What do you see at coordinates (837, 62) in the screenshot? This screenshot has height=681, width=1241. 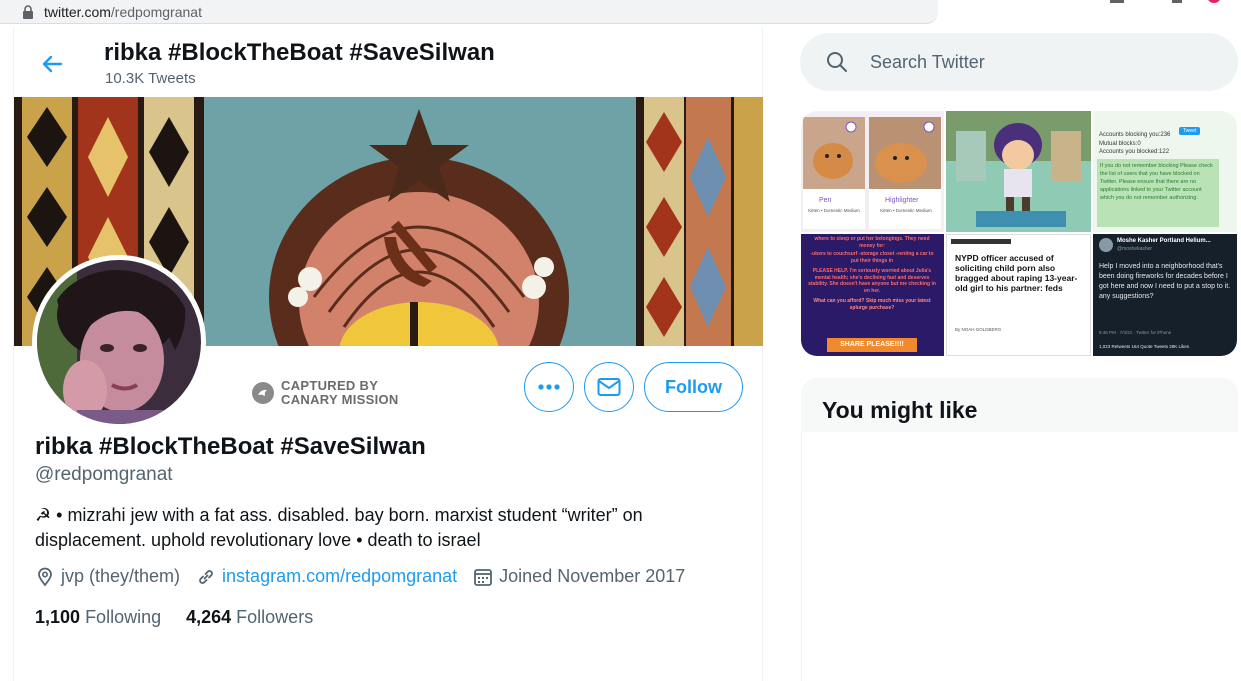 I see `search-icon` at bounding box center [837, 62].